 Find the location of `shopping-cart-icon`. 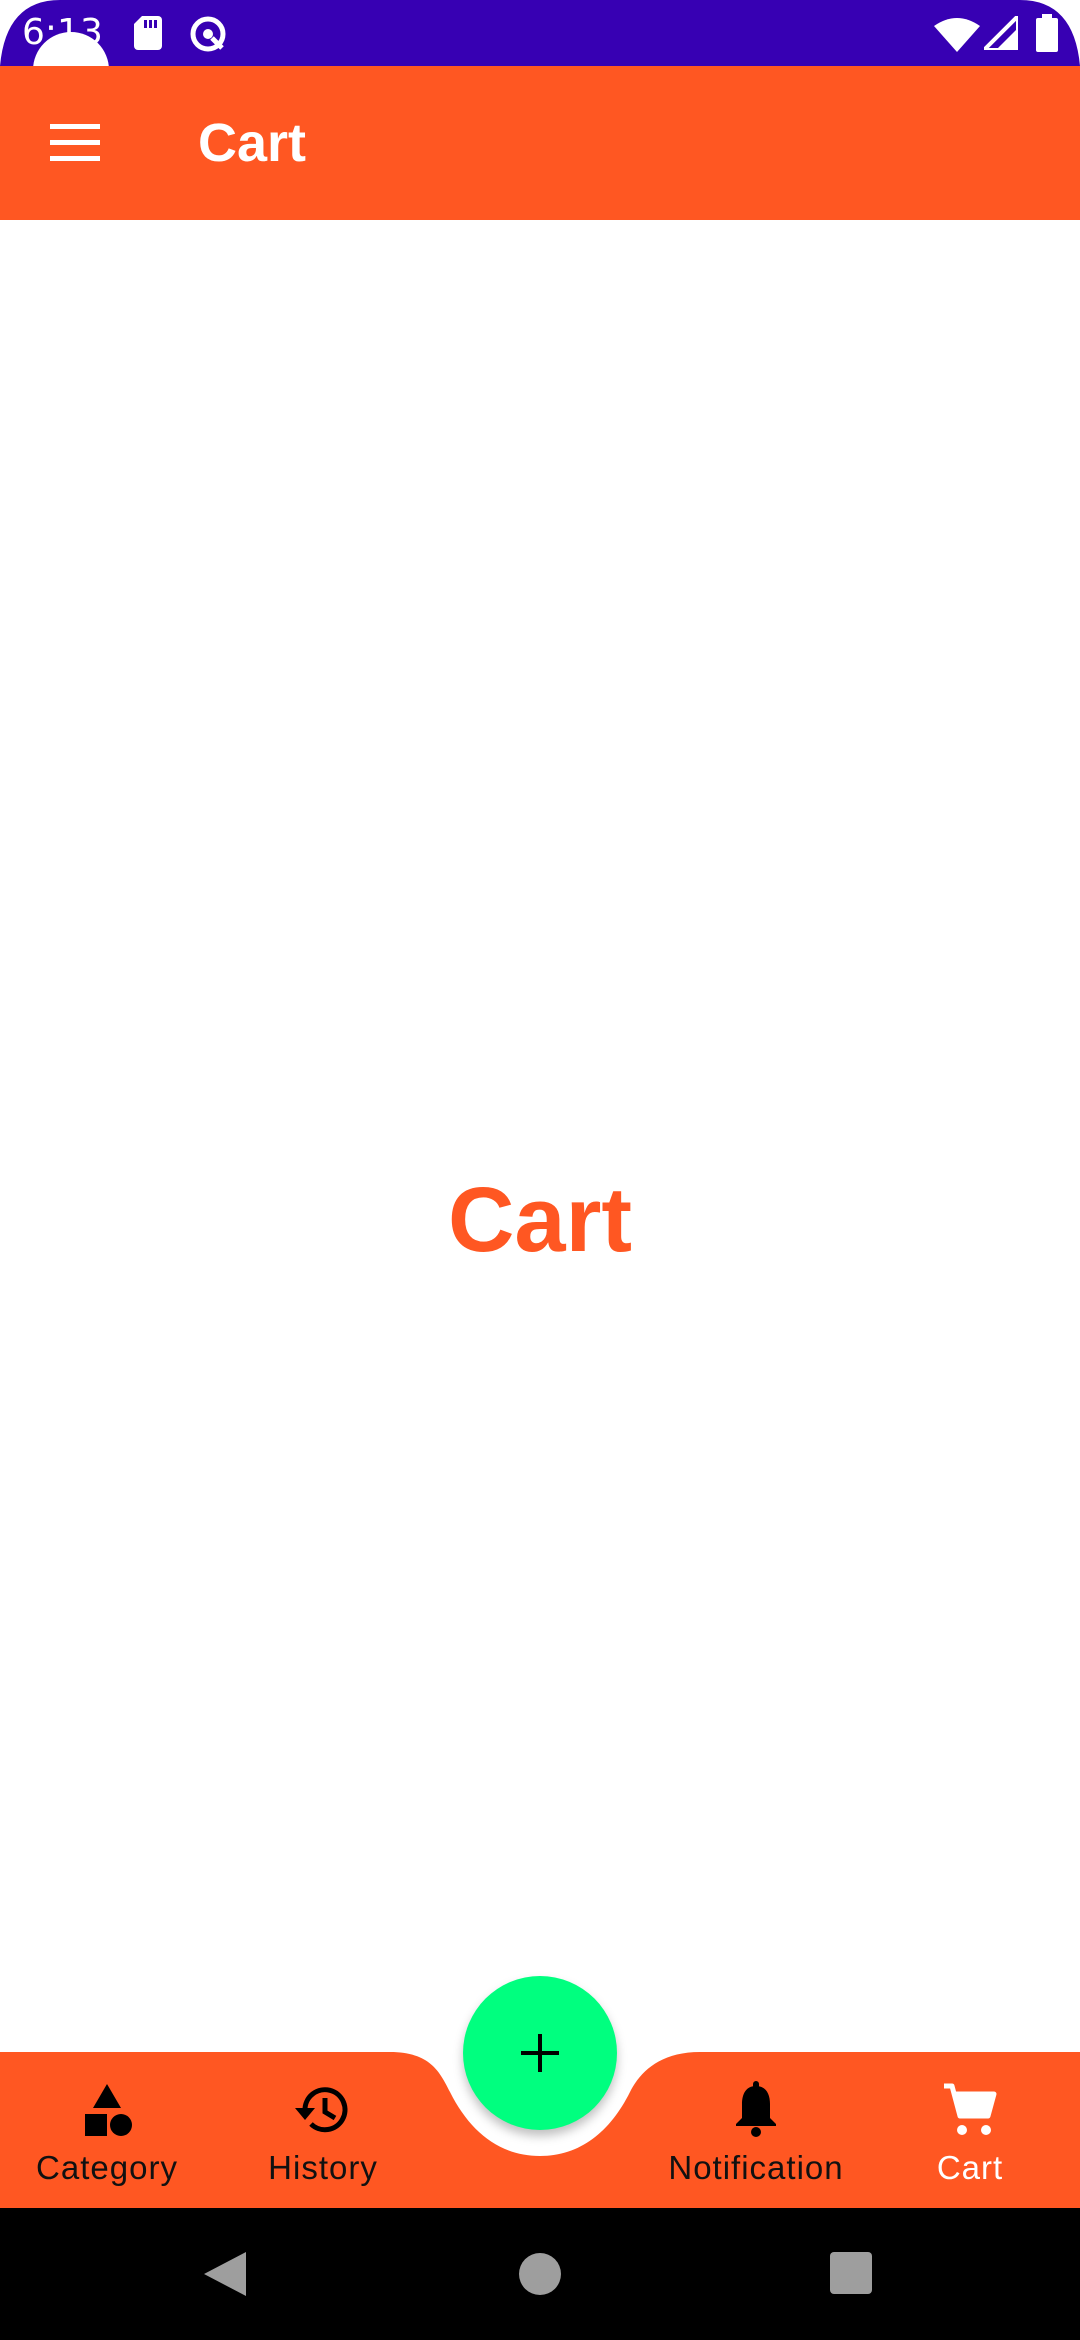

shopping-cart-icon is located at coordinates (970, 2109).